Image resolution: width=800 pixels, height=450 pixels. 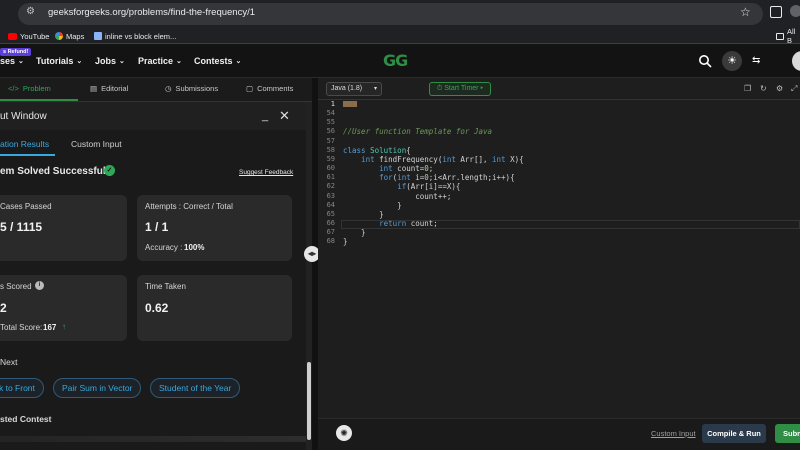 I want to click on bookmark-label: Maps, so click(x=75, y=36).